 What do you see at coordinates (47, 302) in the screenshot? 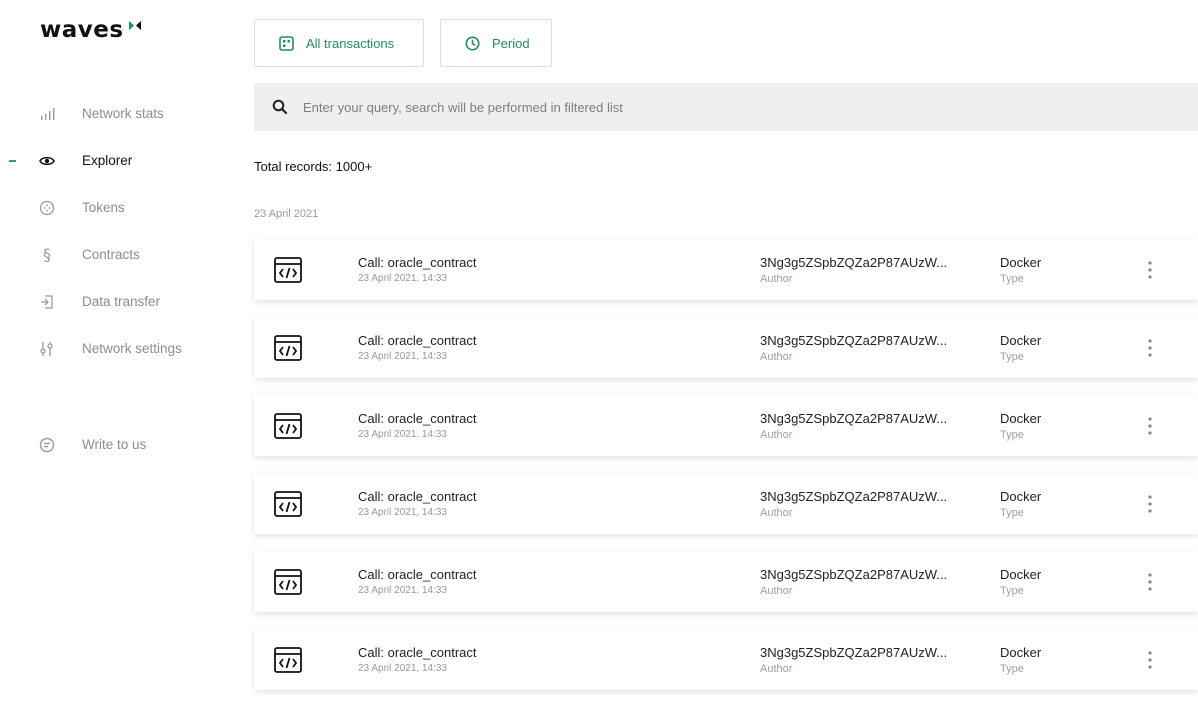
I see `data-transfer-icon` at bounding box center [47, 302].